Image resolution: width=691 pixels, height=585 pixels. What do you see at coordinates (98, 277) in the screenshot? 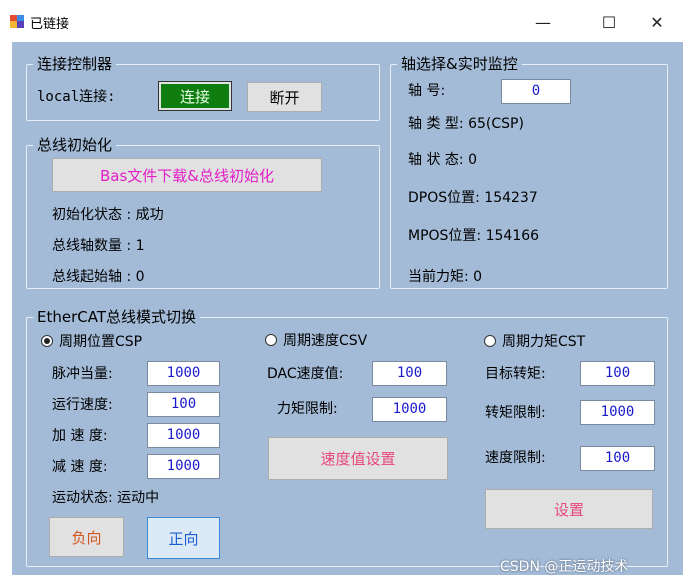
I see `bus-start-axis-text: 总线起始轴 : 0` at bounding box center [98, 277].